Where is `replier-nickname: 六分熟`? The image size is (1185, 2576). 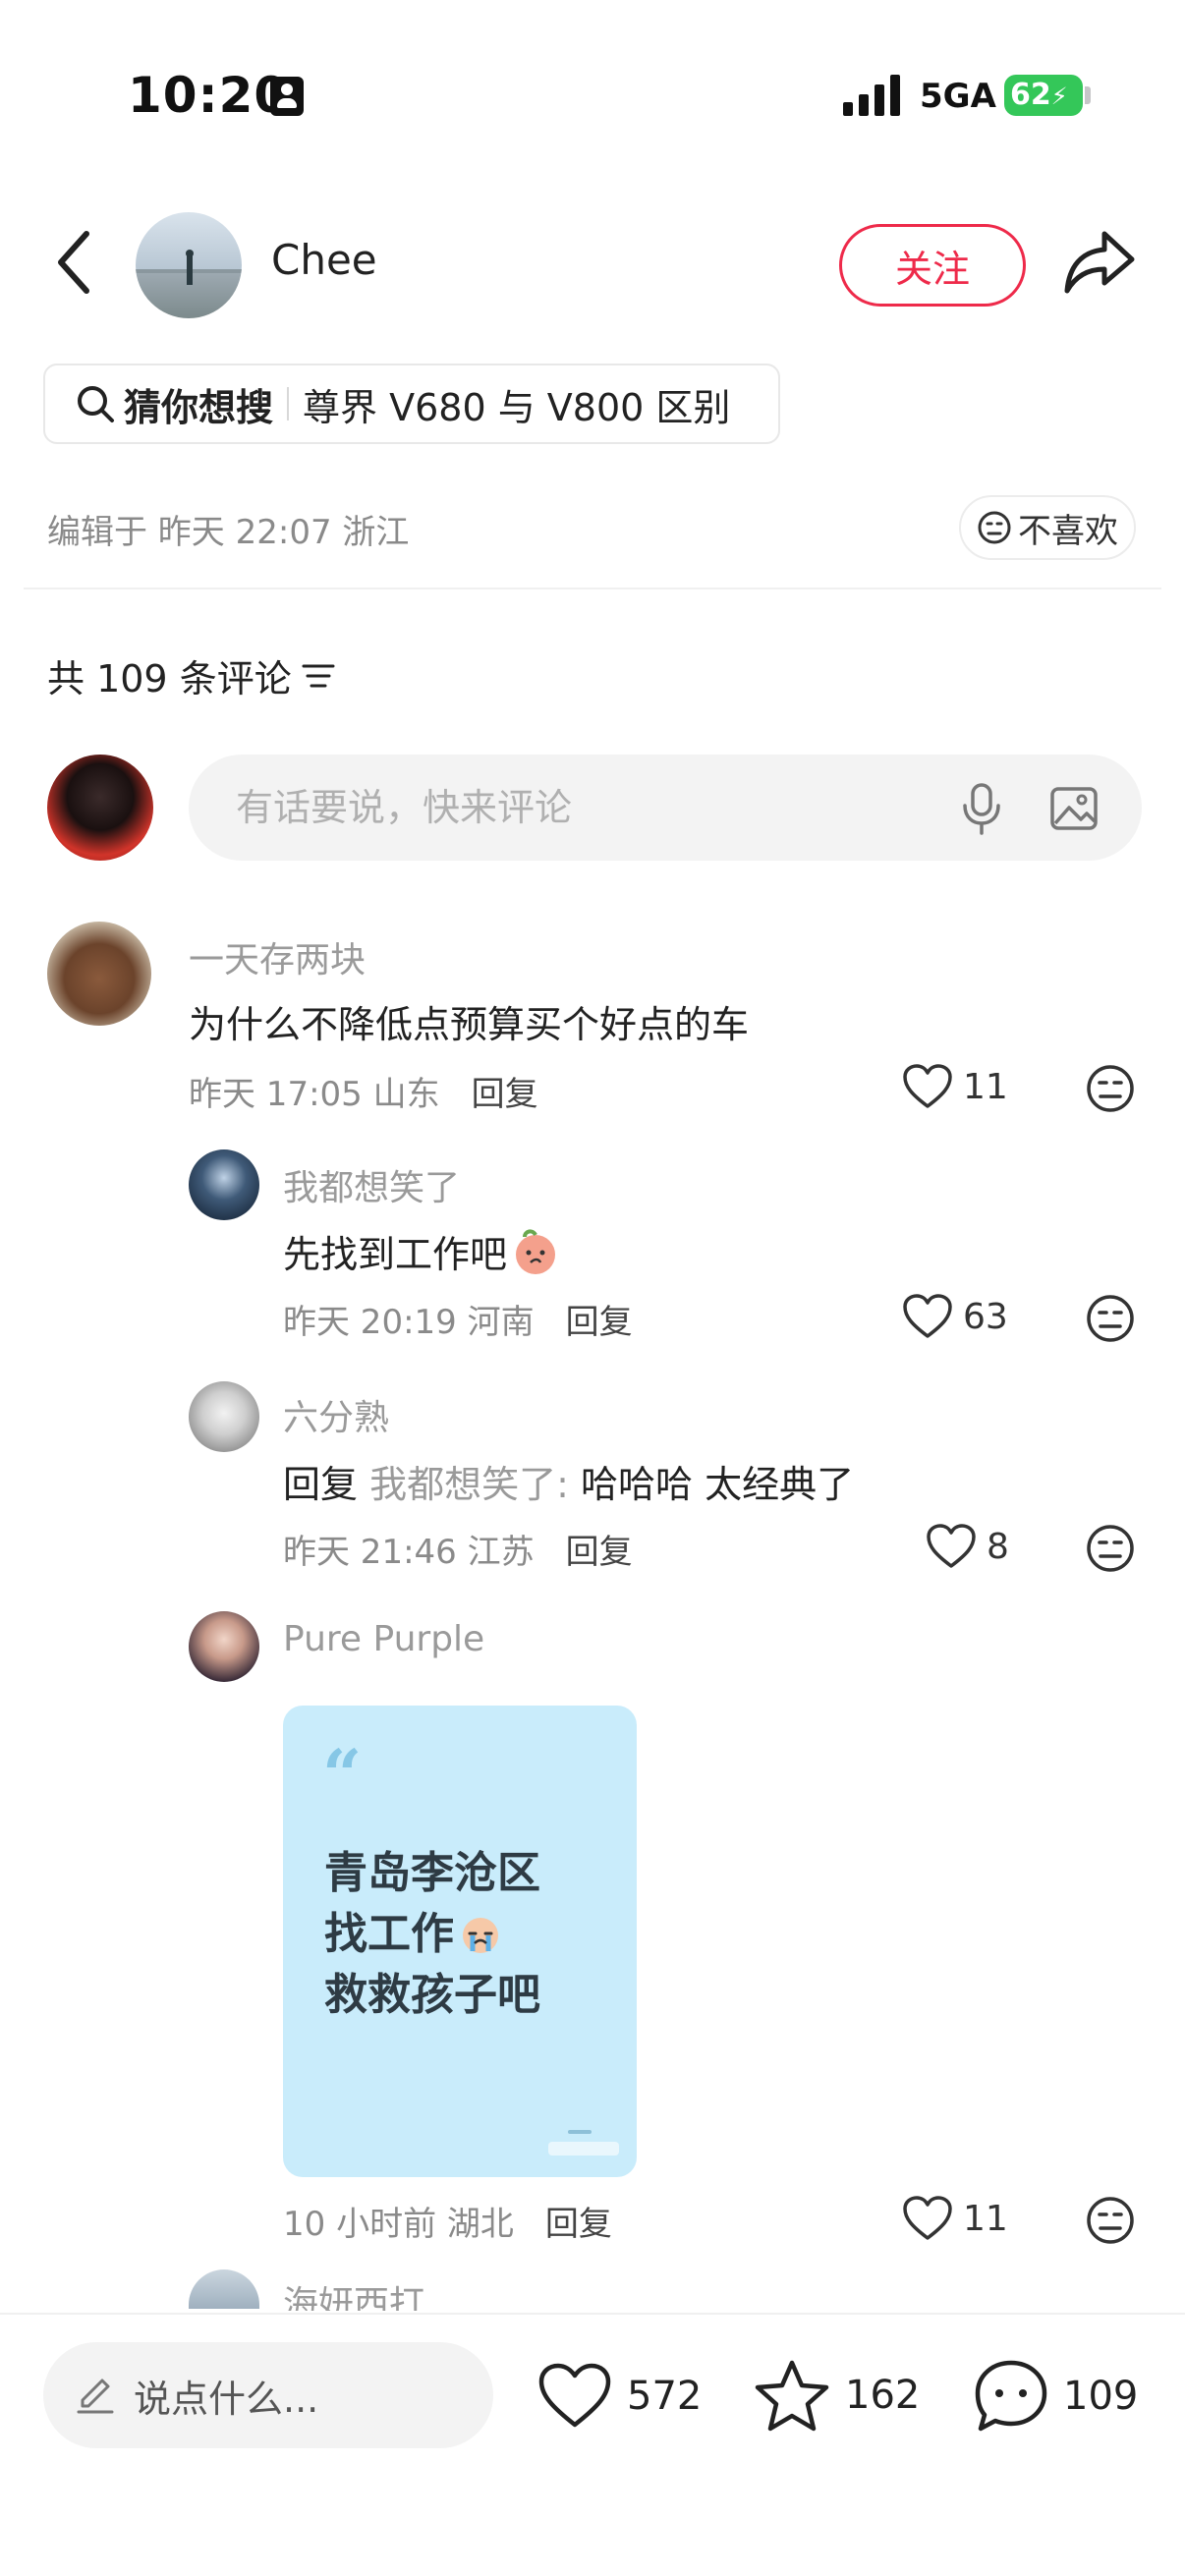 replier-nickname: 六分熟 is located at coordinates (336, 1414).